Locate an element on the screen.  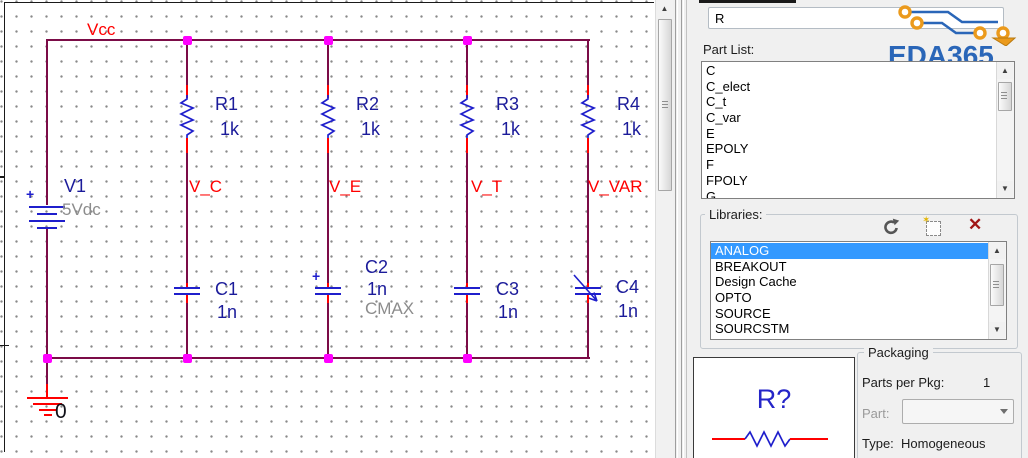
part-combobox is located at coordinates (958, 411).